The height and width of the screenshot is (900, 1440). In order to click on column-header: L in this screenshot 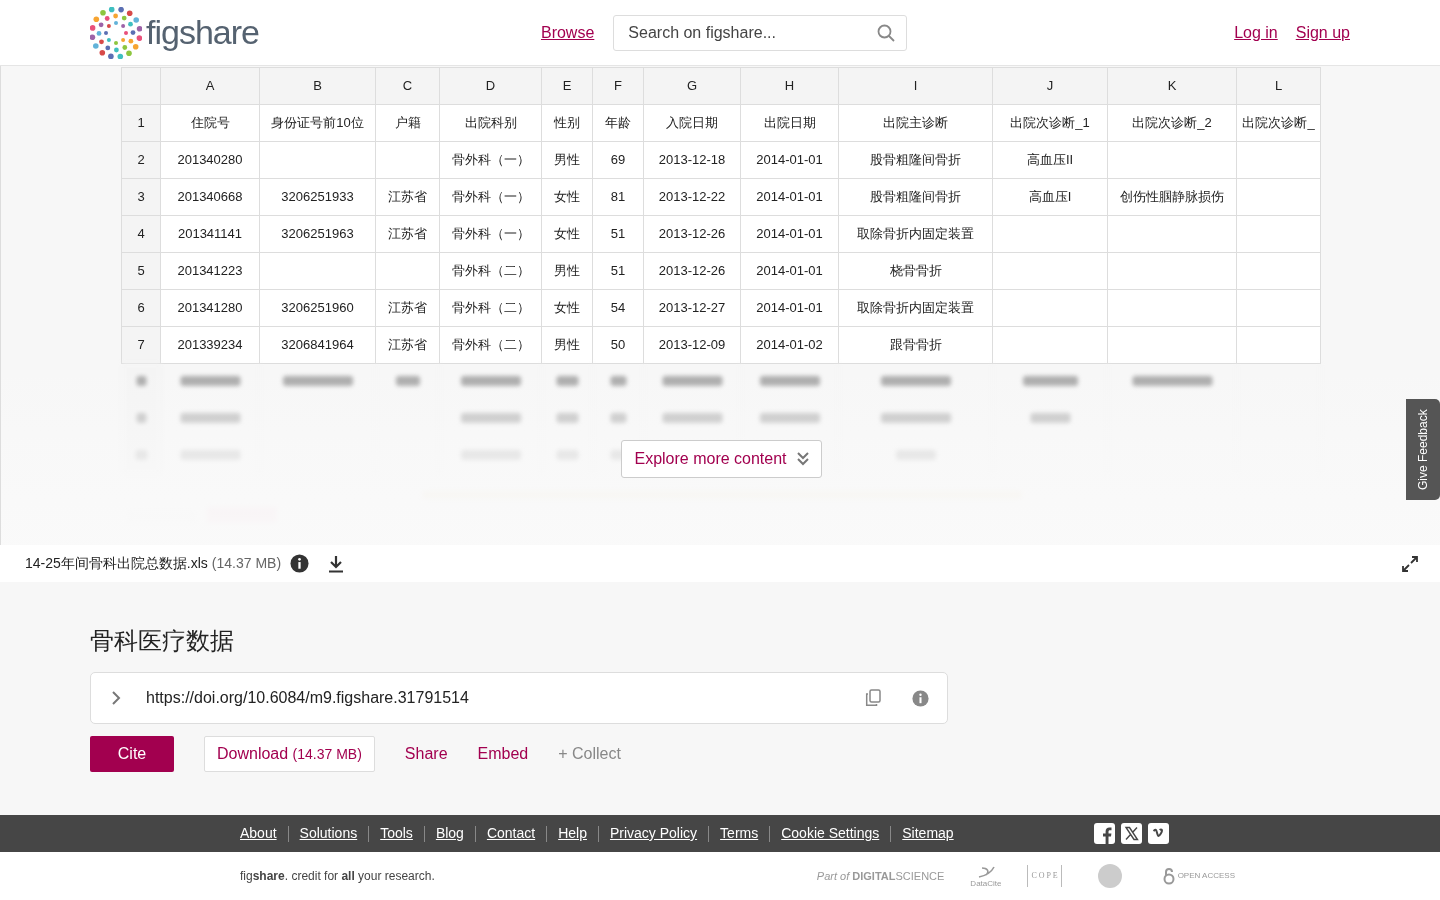, I will do `click(1279, 86)`.